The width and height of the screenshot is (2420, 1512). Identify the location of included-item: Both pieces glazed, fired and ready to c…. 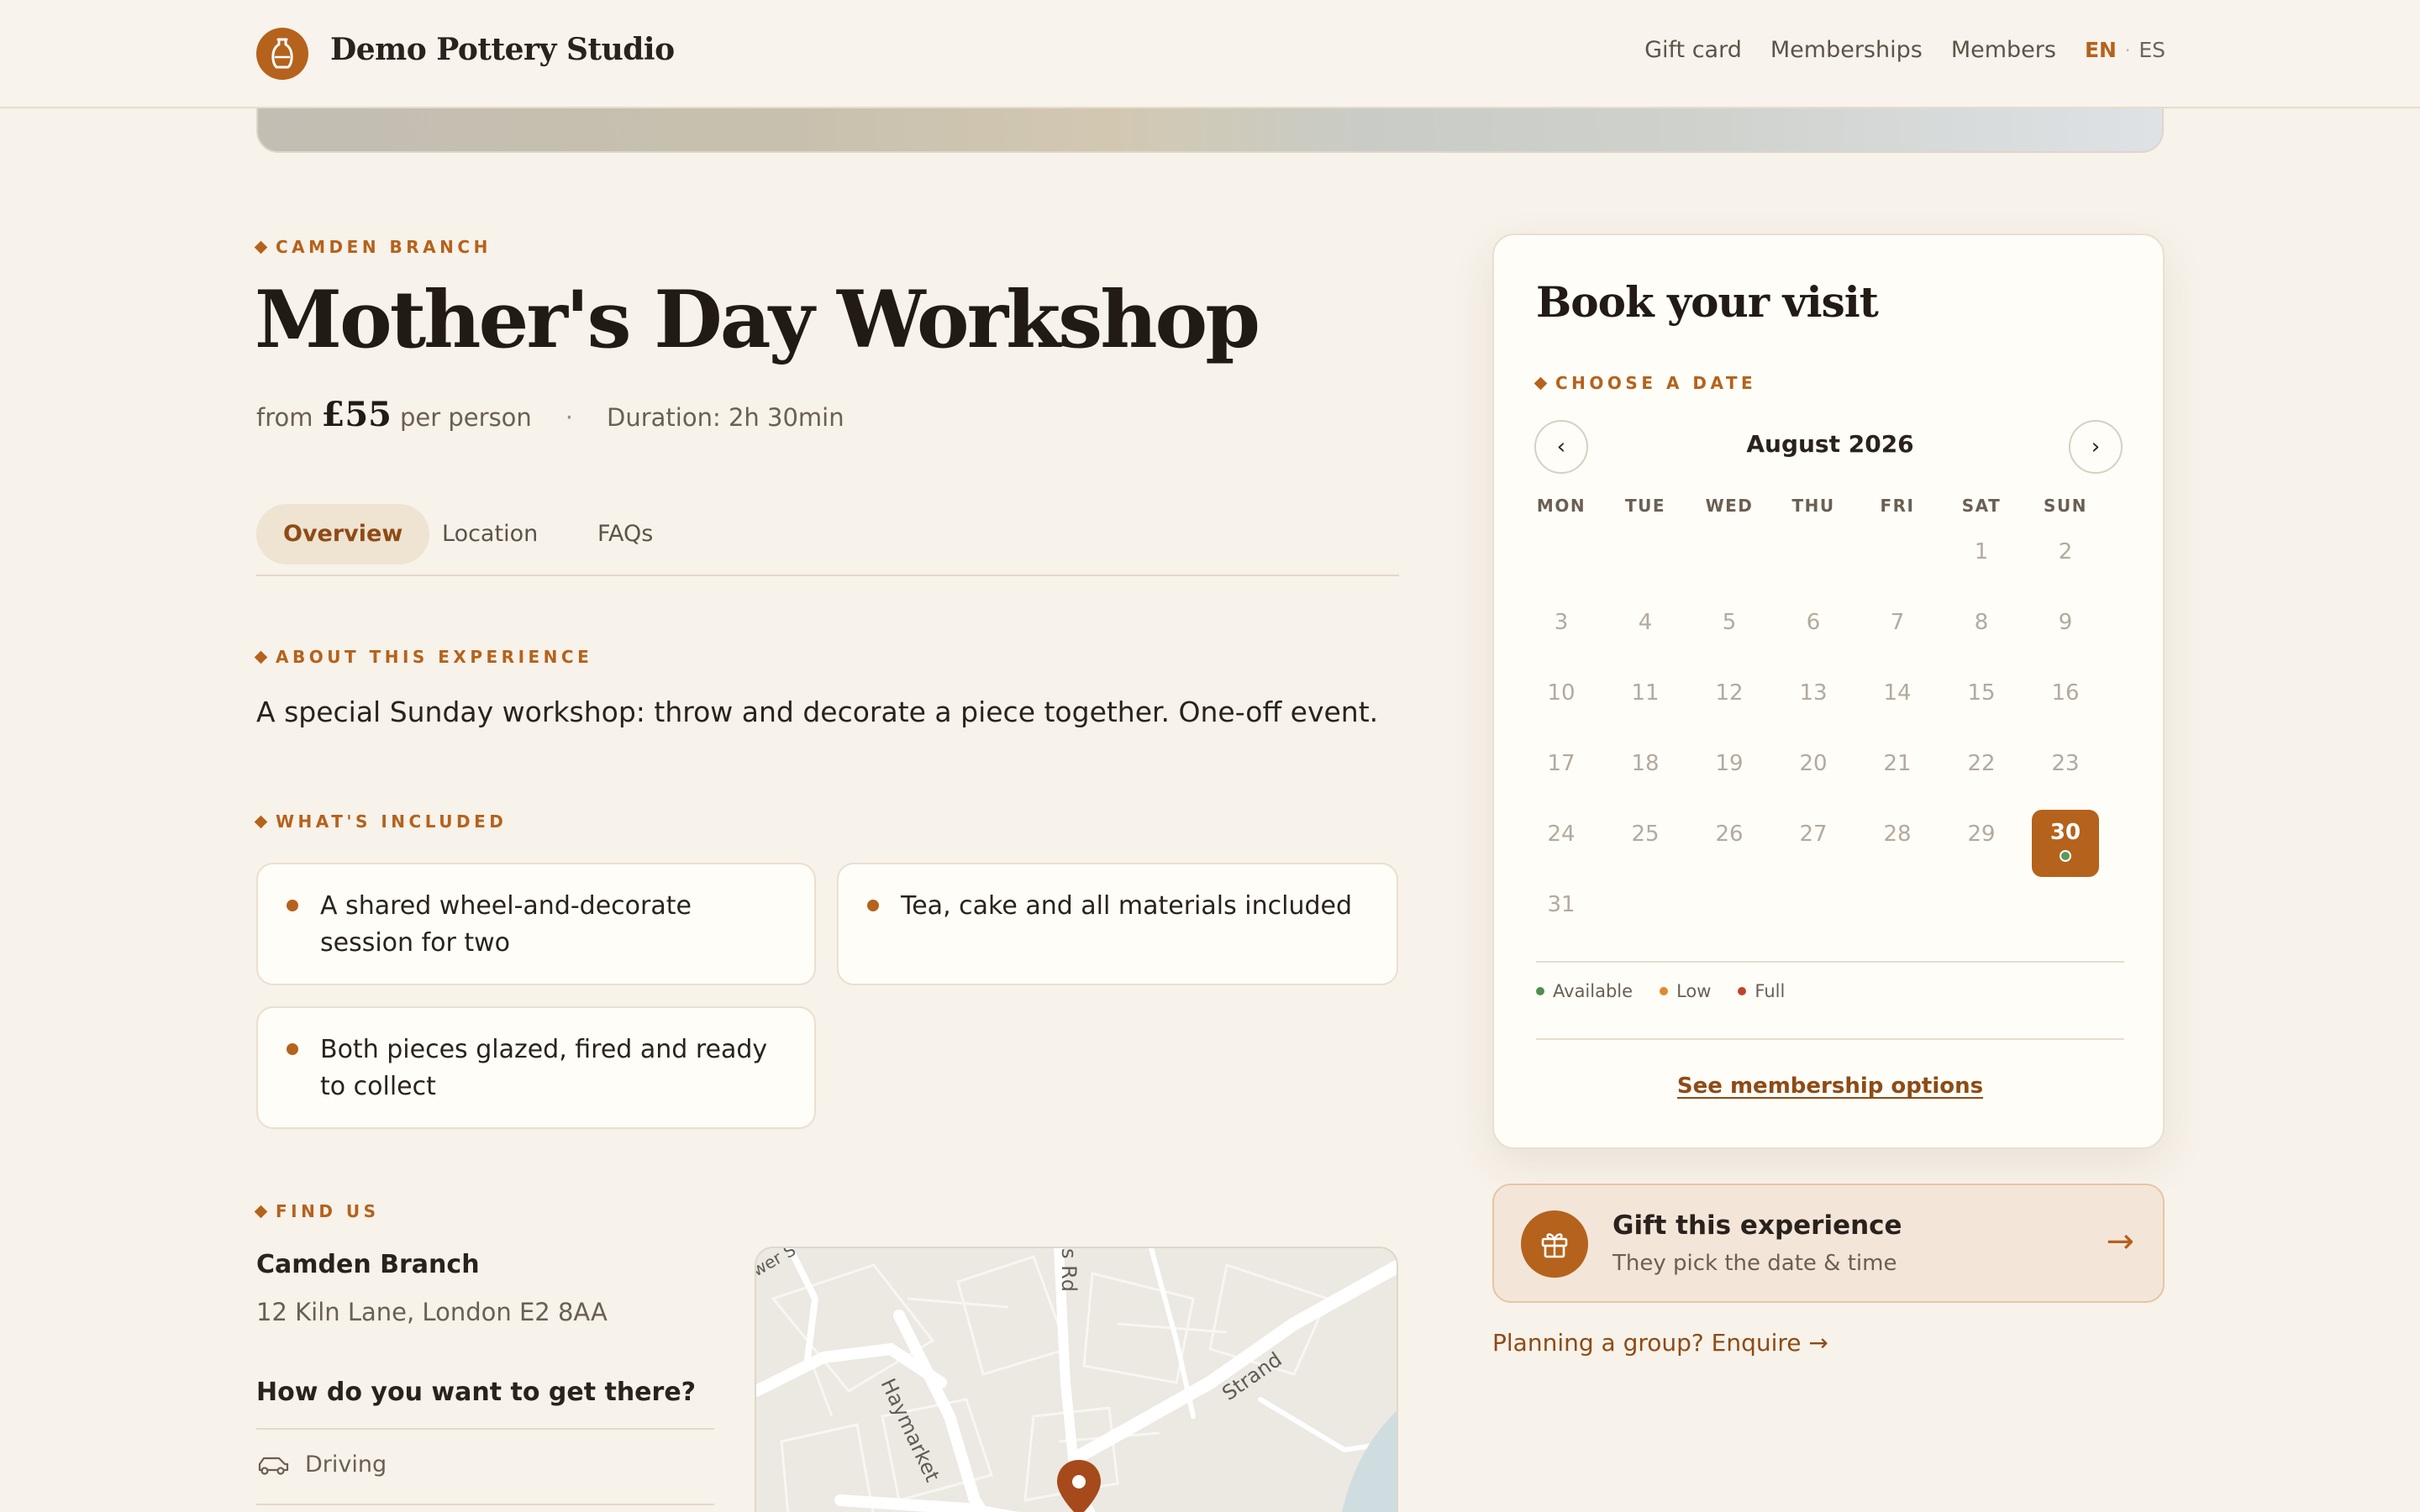
(536, 1067).